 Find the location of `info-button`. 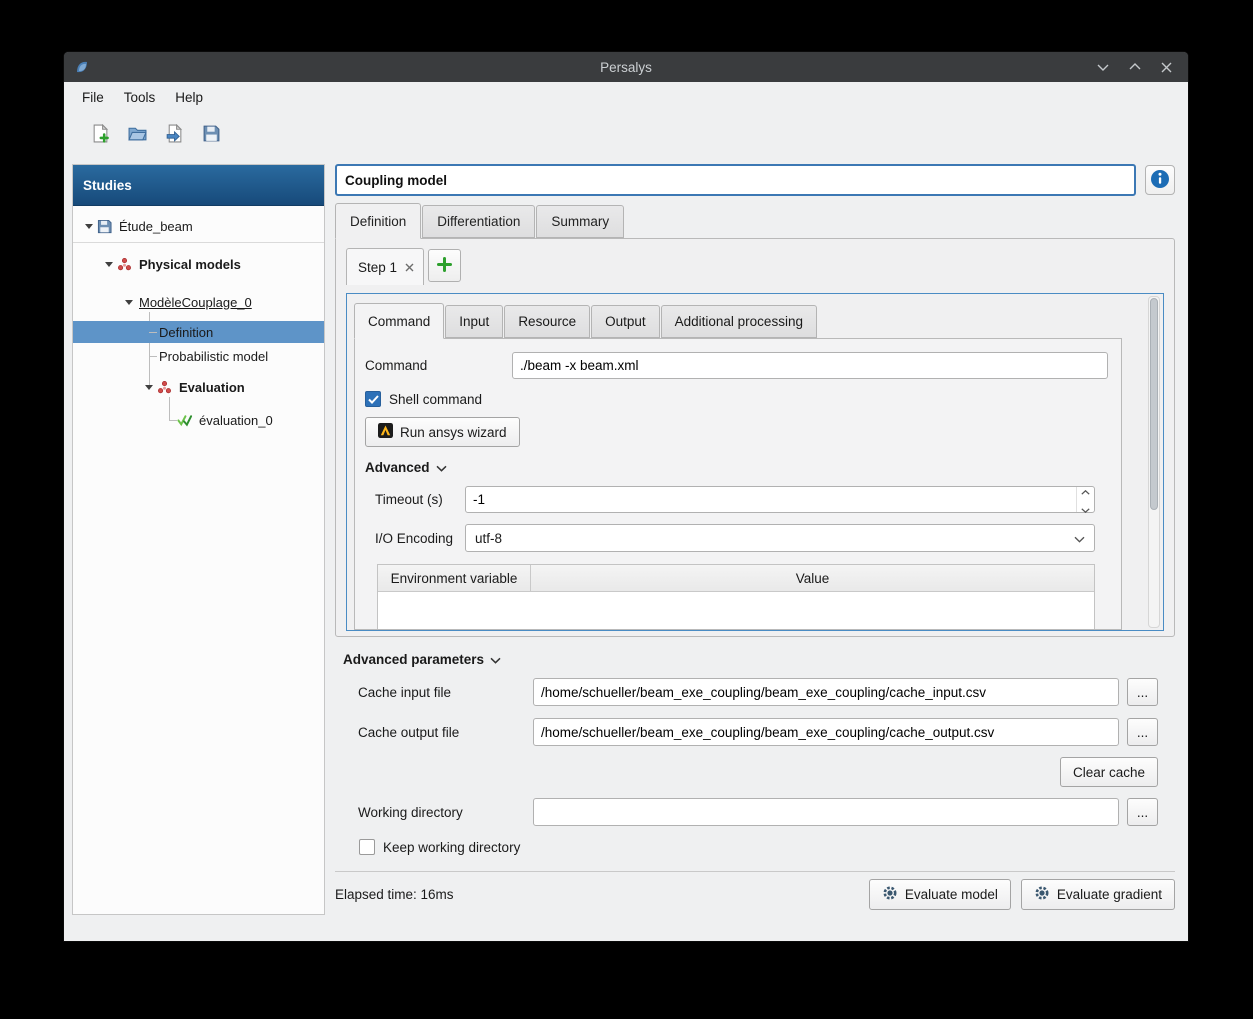

info-button is located at coordinates (1160, 180).